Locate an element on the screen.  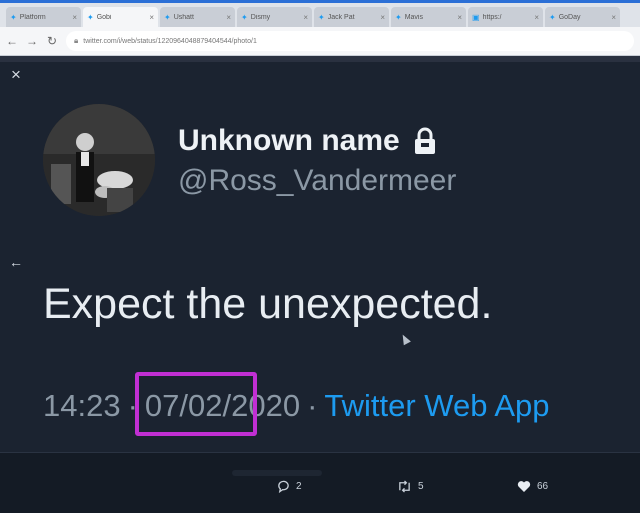
reply-button: 2 is located at coordinates (289, 486).